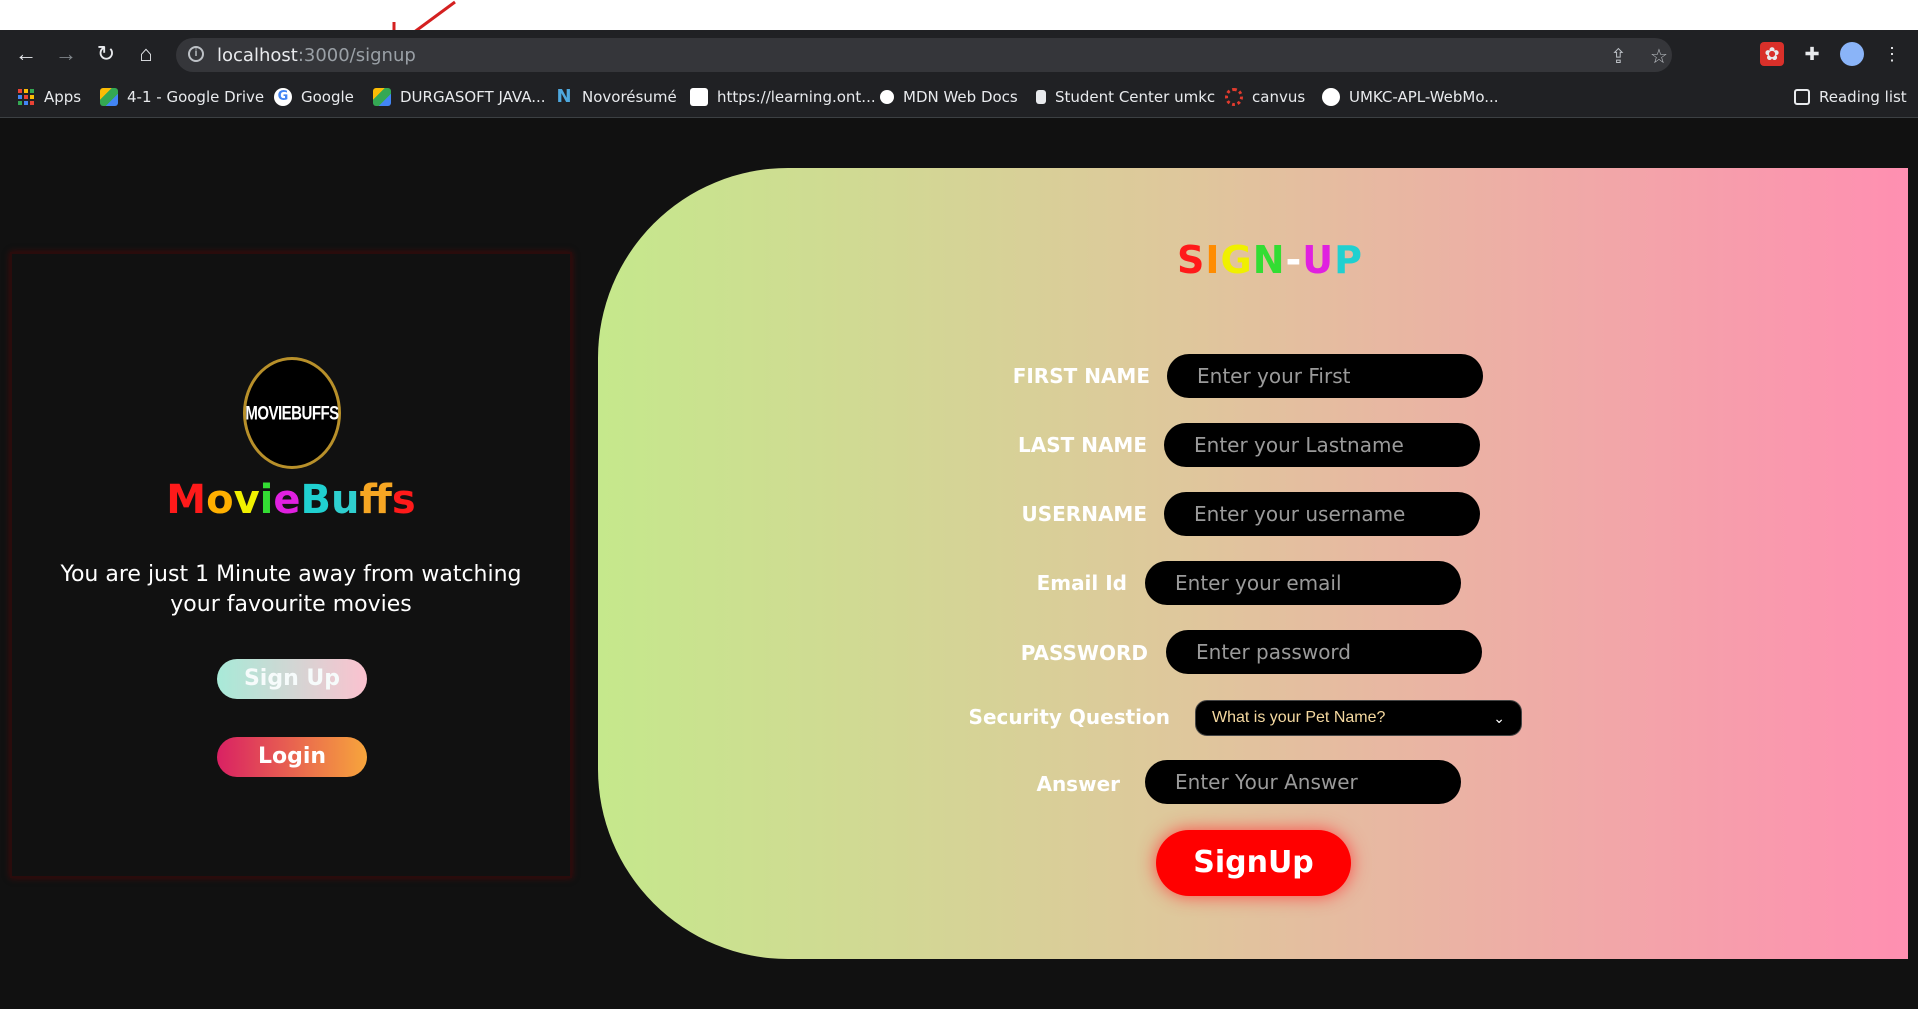  What do you see at coordinates (1191, 260) in the screenshot?
I see `title-letter: S` at bounding box center [1191, 260].